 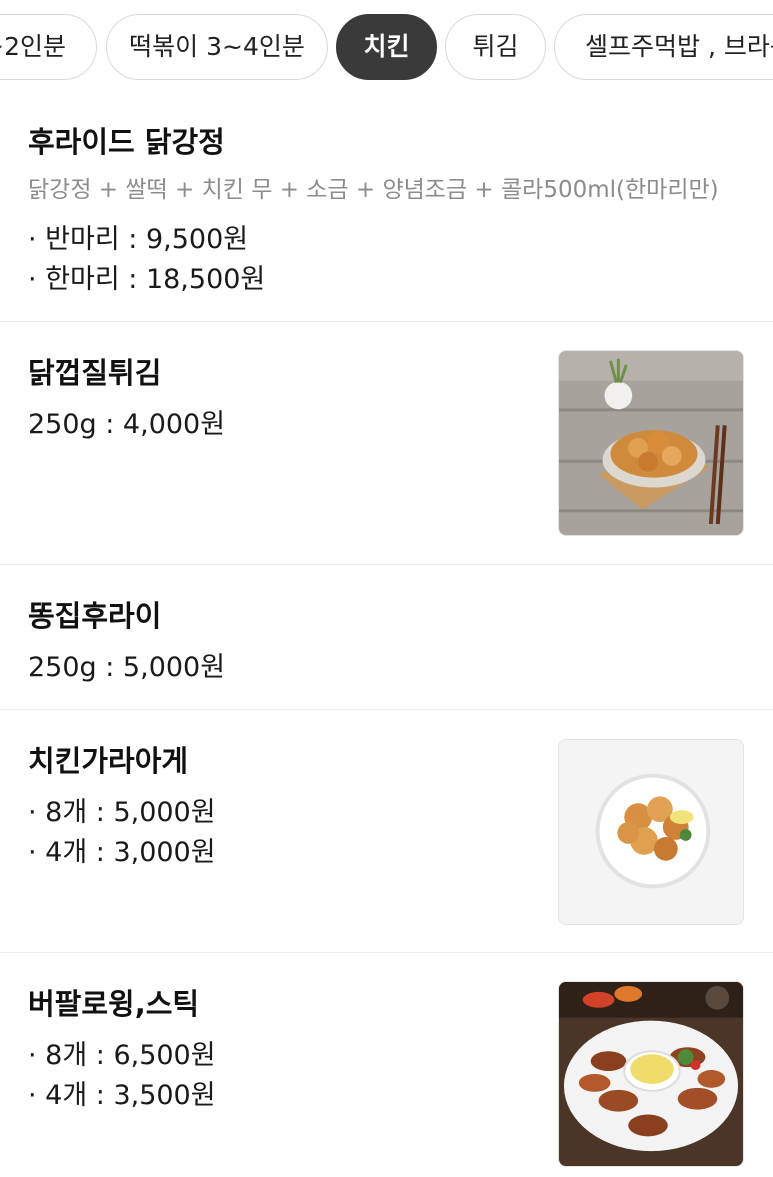 What do you see at coordinates (122, 852) in the screenshot?
I see `menu-item-price: · 4개 : 3,000원` at bounding box center [122, 852].